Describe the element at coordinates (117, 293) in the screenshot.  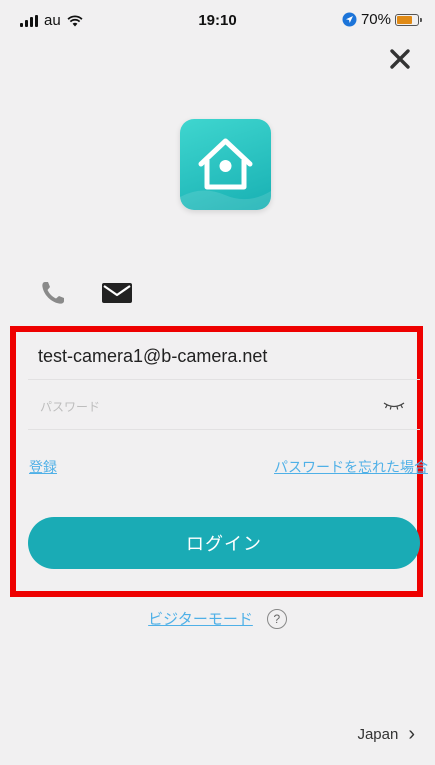
I see `mail-icon` at that location.